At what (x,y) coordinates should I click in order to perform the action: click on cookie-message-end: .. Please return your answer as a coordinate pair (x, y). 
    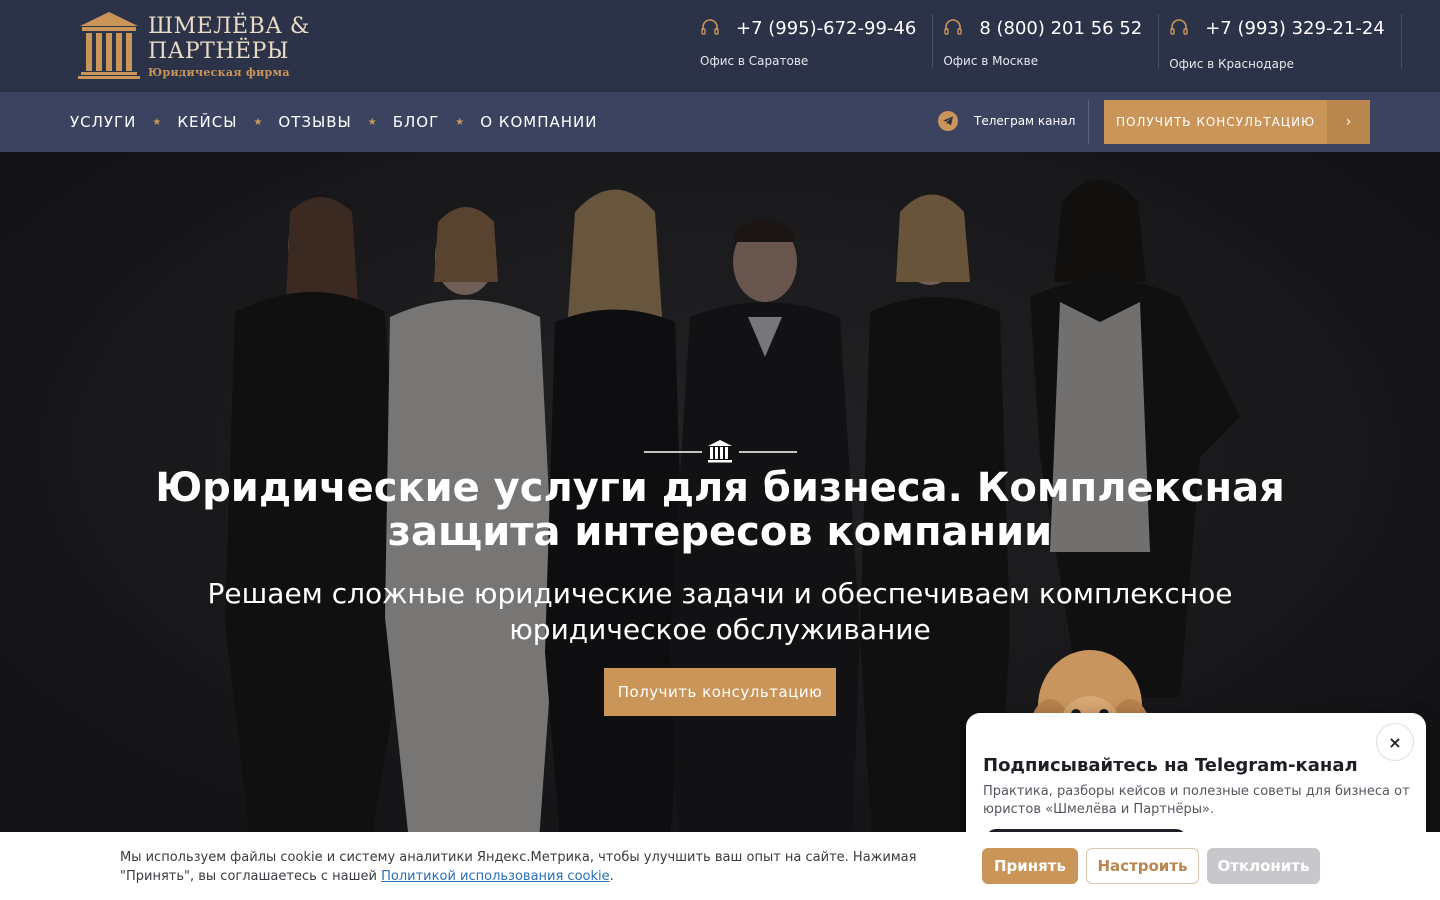
    Looking at the image, I should click on (611, 876).